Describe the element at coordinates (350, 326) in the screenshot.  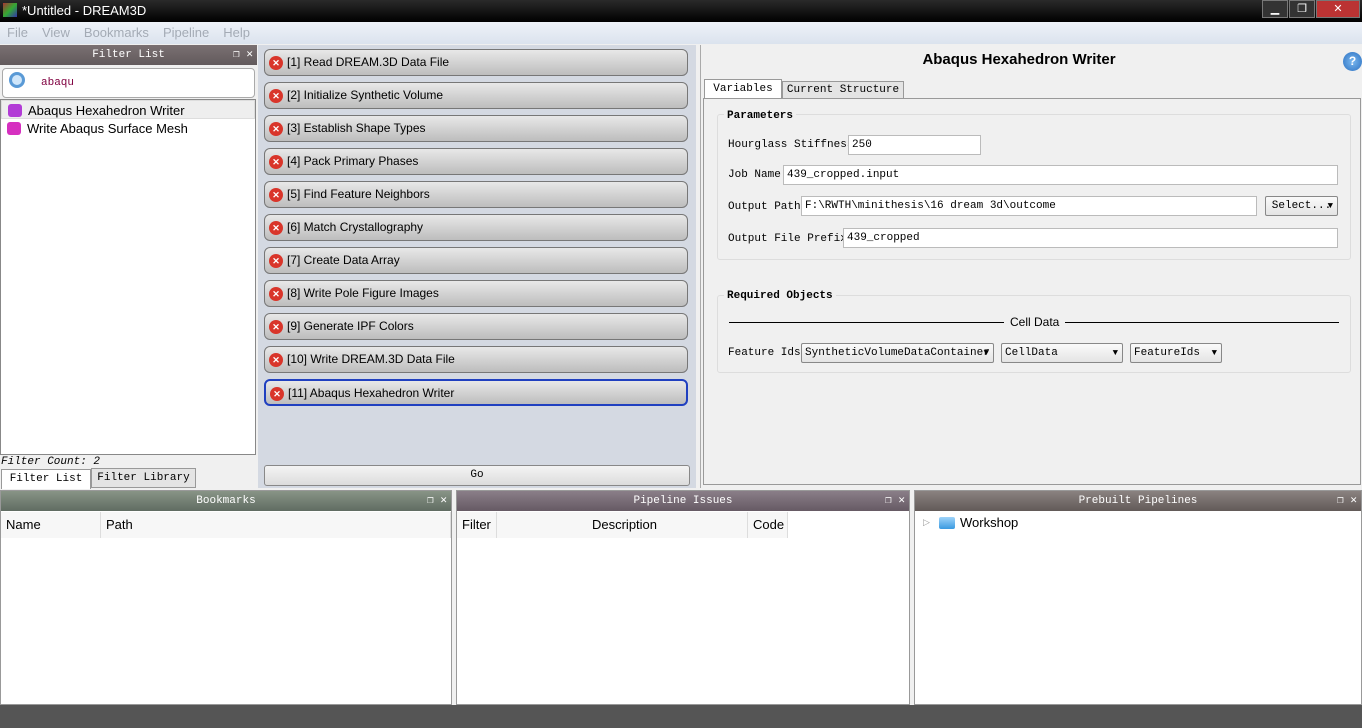
I see `pipeline-filter-label: [9] Generate IPF Colors` at that location.